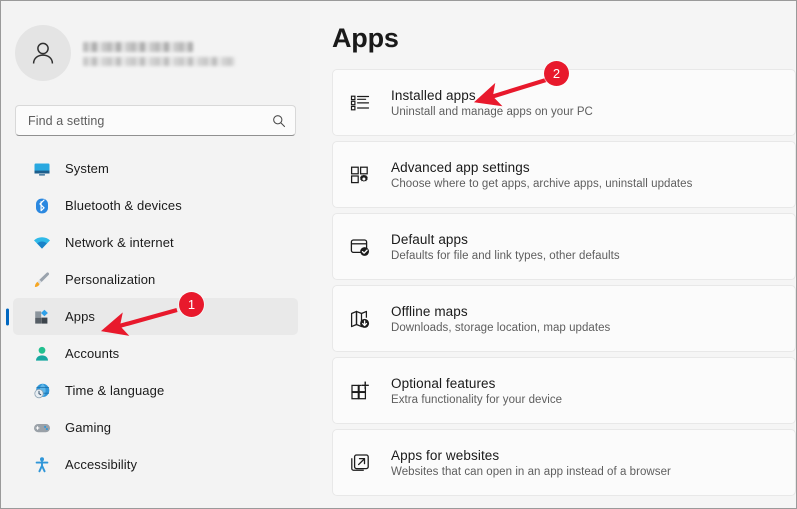  Describe the element at coordinates (42, 317) in the screenshot. I see `apps-grid-icon` at that location.